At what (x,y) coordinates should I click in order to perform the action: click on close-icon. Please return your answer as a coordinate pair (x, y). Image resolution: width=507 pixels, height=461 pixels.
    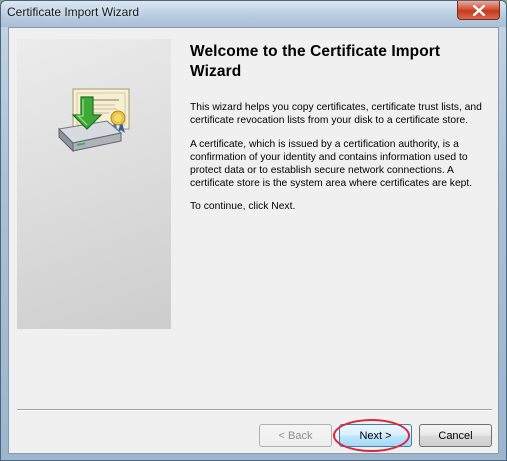
    Looking at the image, I should click on (478, 10).